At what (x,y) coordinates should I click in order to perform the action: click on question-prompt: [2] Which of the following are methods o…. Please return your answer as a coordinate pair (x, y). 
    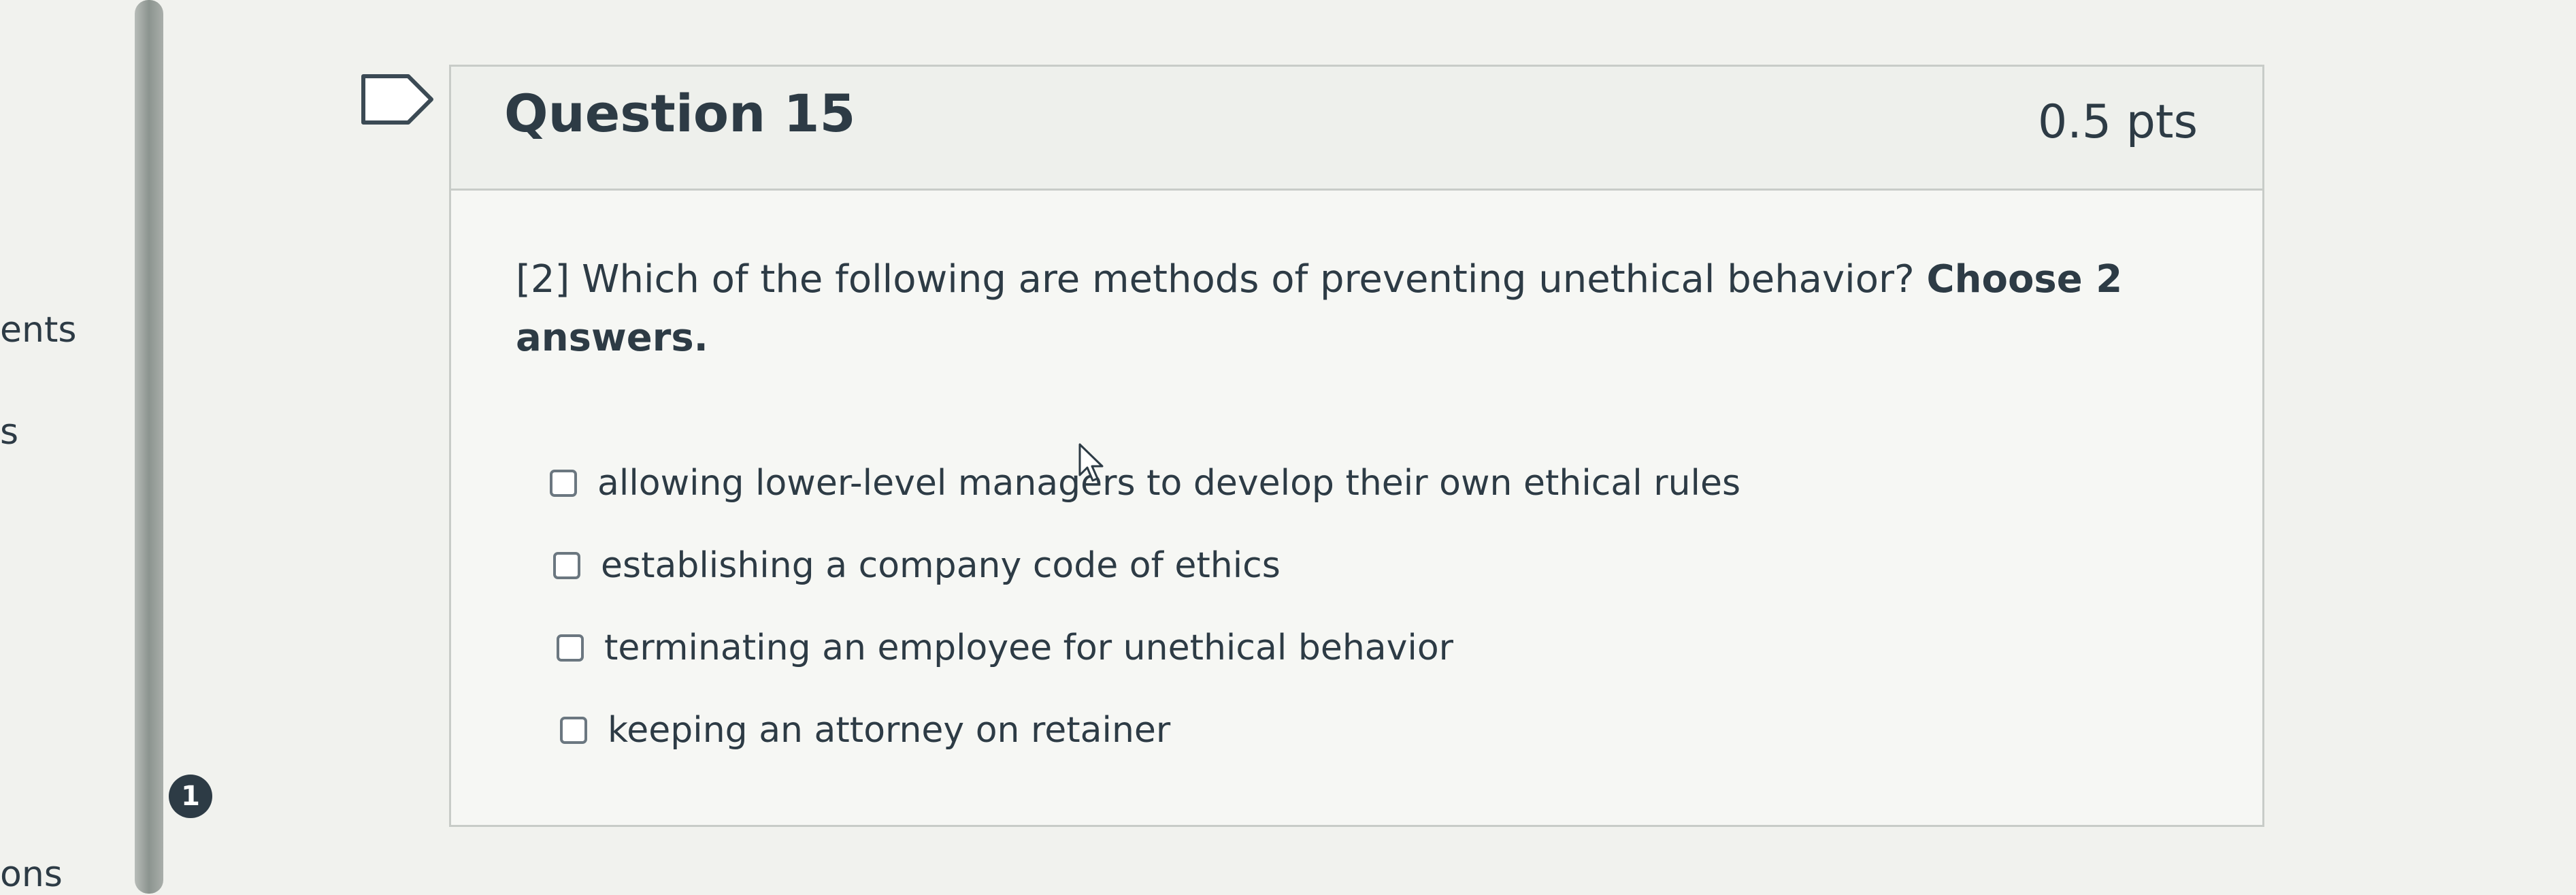
    Looking at the image, I should click on (1326, 309).